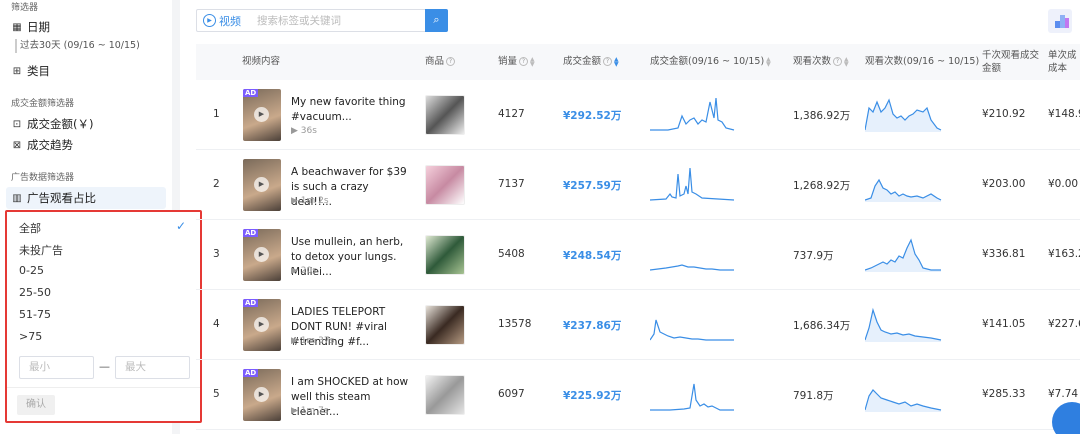 The height and width of the screenshot is (434, 1080). Describe the element at coordinates (261, 61) in the screenshot. I see `header-video: 视频内容` at that location.